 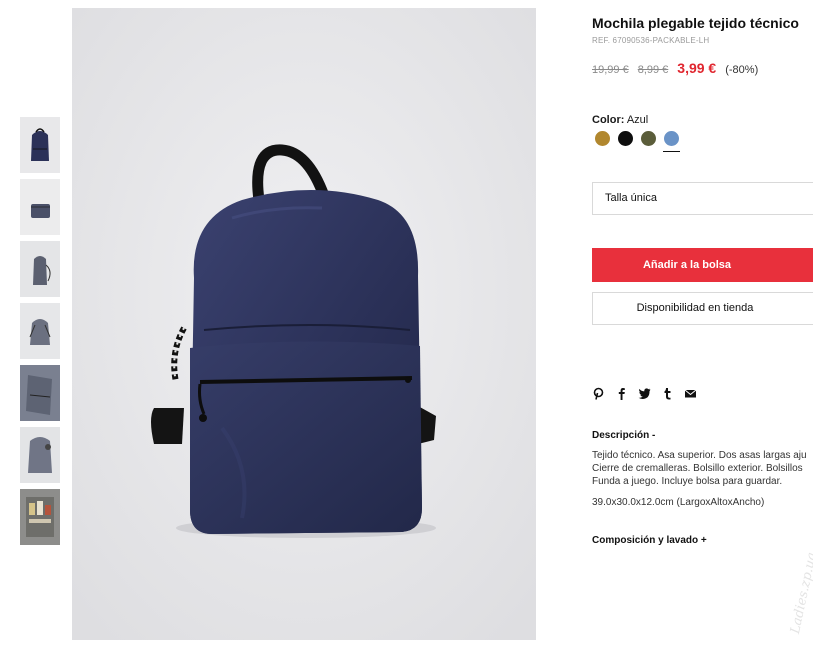 What do you see at coordinates (40, 145) in the screenshot?
I see `thumbnail-front` at bounding box center [40, 145].